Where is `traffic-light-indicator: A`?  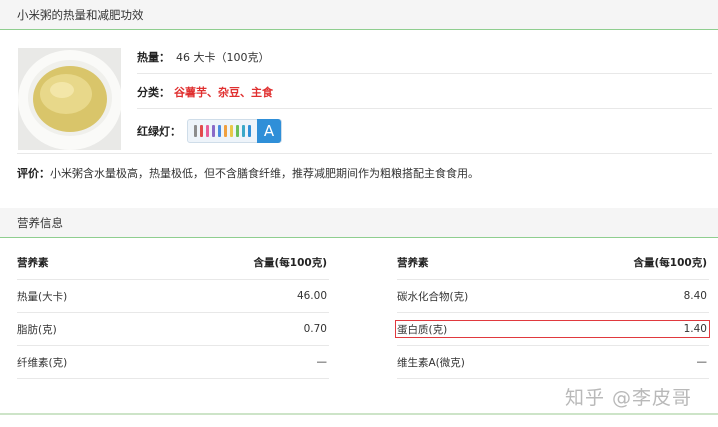
traffic-light-indicator: A is located at coordinates (234, 131).